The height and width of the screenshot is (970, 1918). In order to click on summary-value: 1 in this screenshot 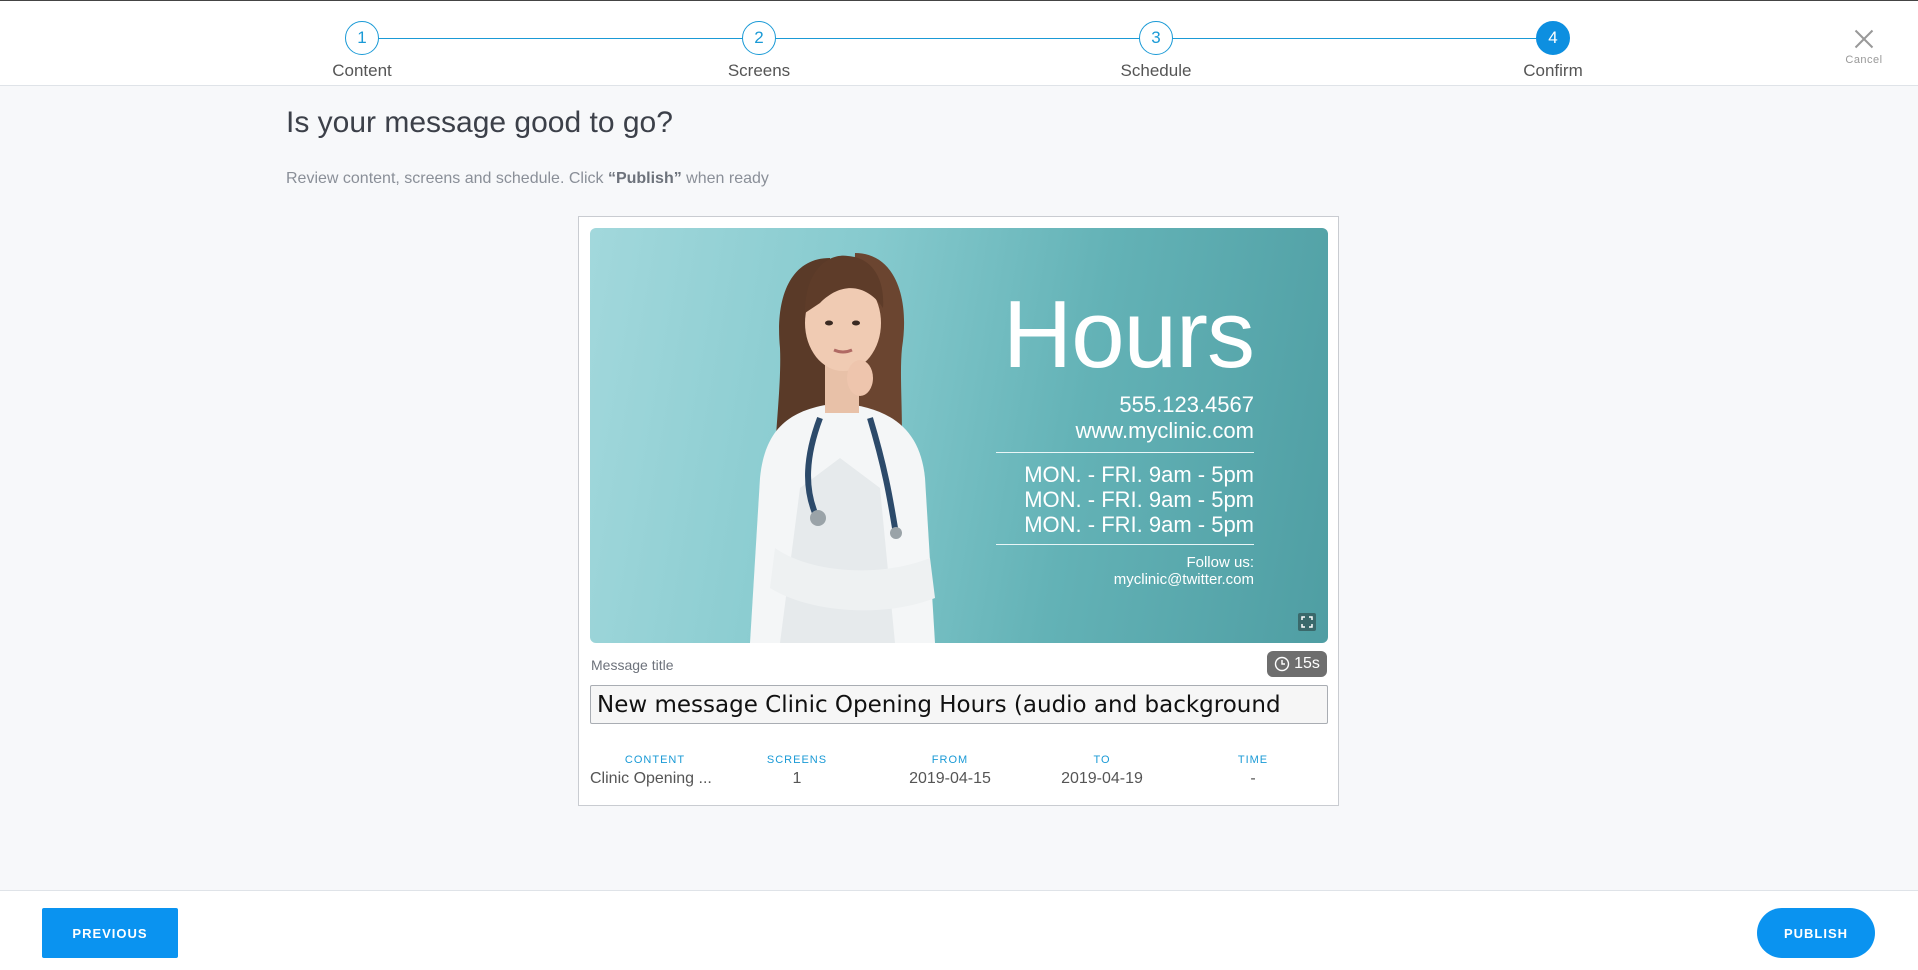, I will do `click(797, 778)`.